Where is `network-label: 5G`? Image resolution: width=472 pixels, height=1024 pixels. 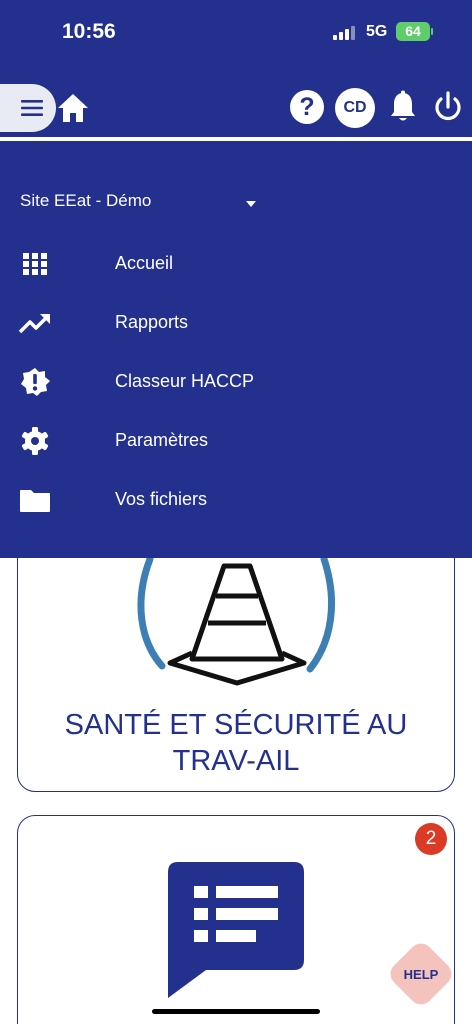 network-label: 5G is located at coordinates (377, 31).